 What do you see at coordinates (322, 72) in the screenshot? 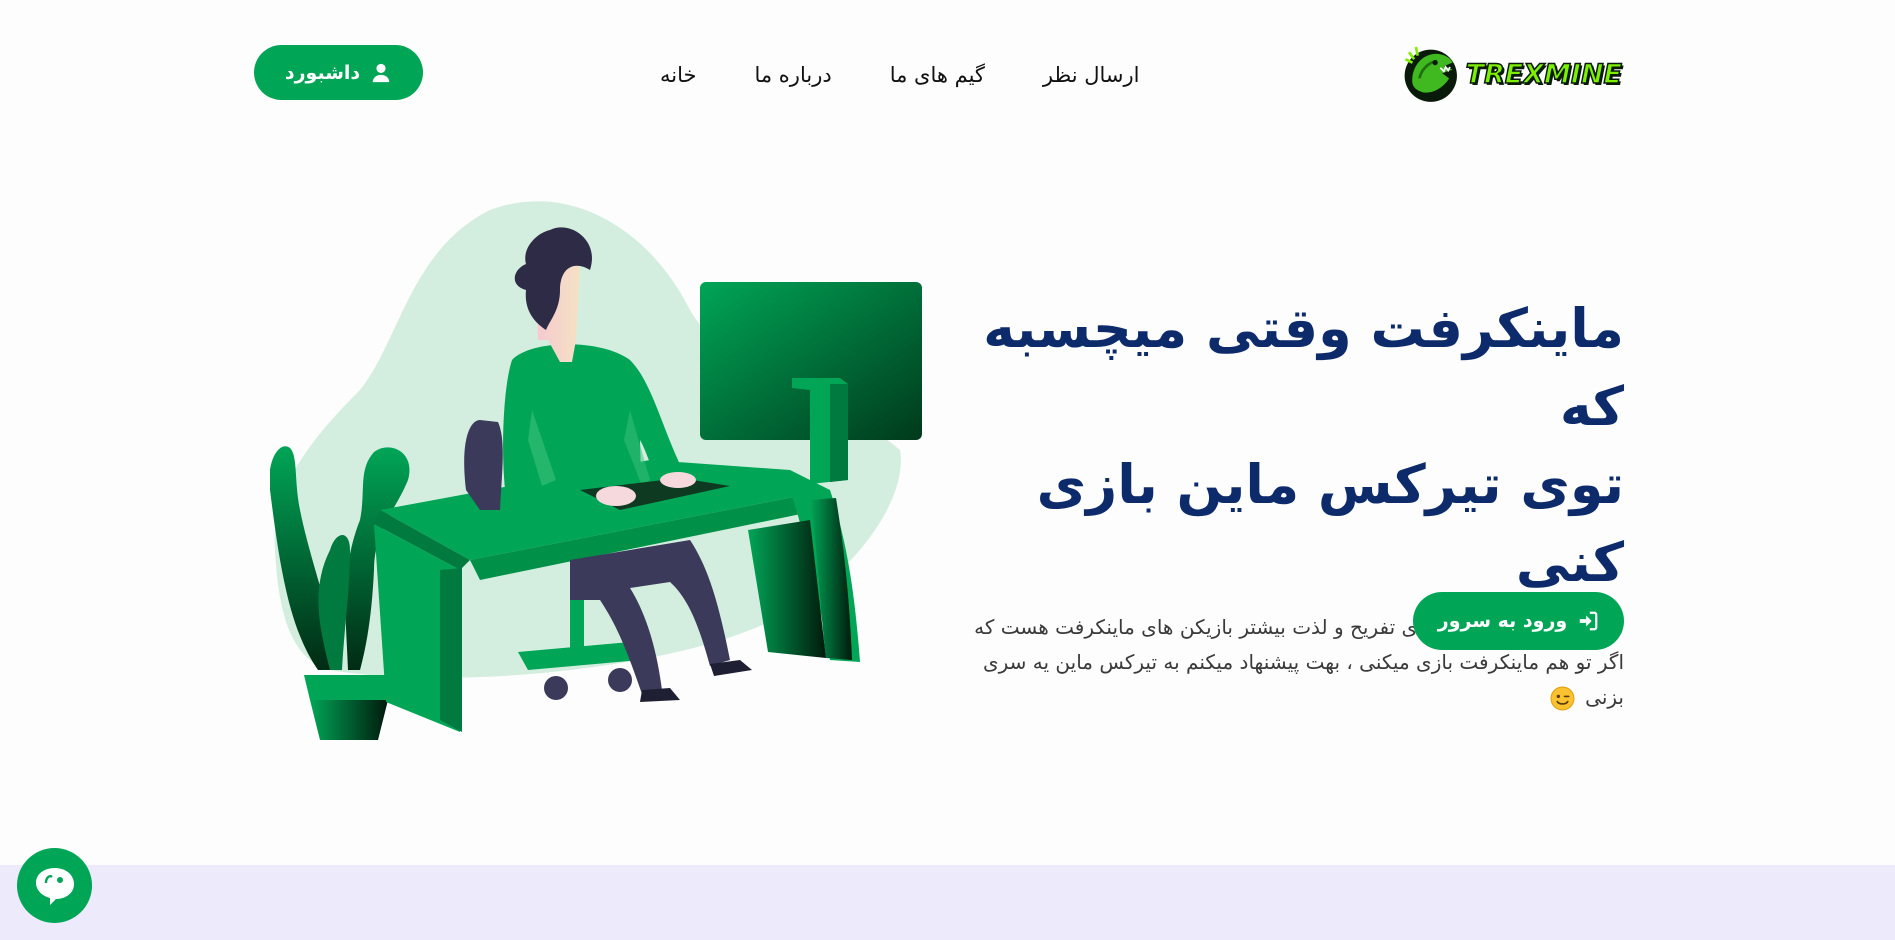
I see `dashboard-button-label: داشبورد` at bounding box center [322, 72].